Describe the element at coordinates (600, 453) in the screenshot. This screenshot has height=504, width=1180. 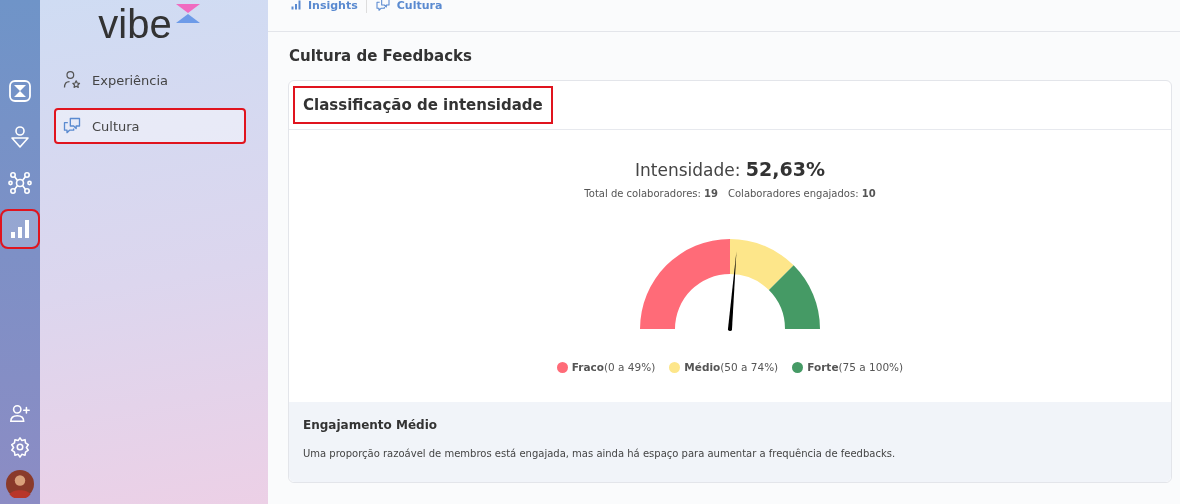
I see `footer-text: Uma proporção razoável de membros está engajada, mas ainda há espaço para aumentar a frequência de feedbacks.` at that location.